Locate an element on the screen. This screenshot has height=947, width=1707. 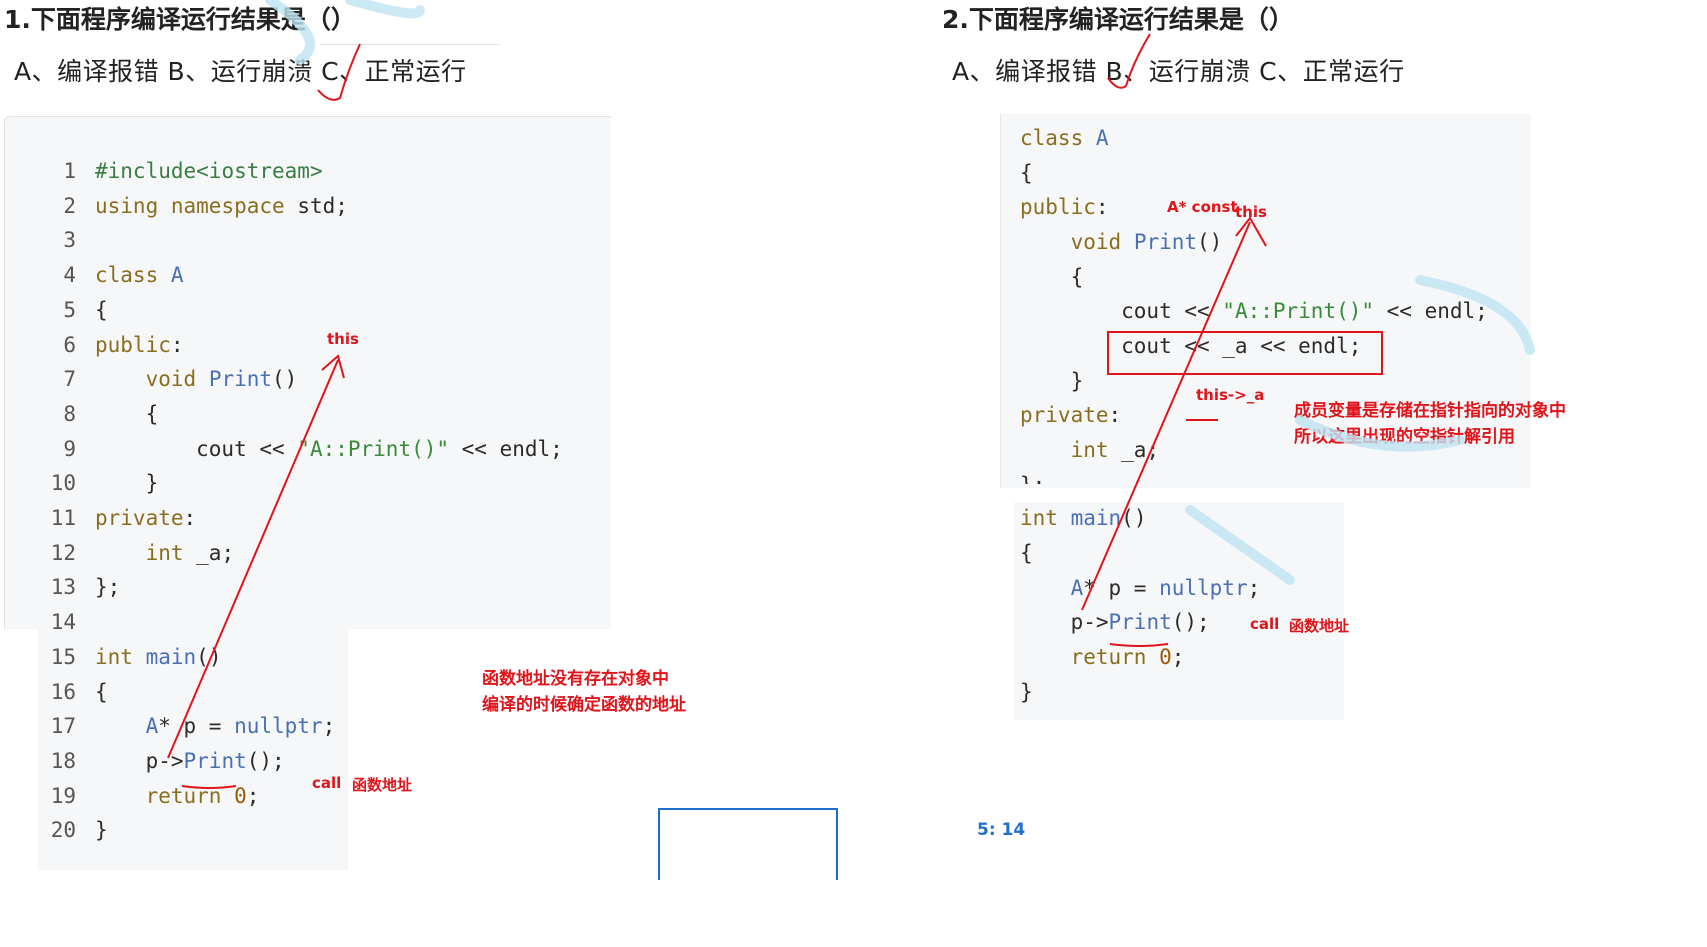
q1-func-addr-label: 函数地址 is located at coordinates (382, 785).